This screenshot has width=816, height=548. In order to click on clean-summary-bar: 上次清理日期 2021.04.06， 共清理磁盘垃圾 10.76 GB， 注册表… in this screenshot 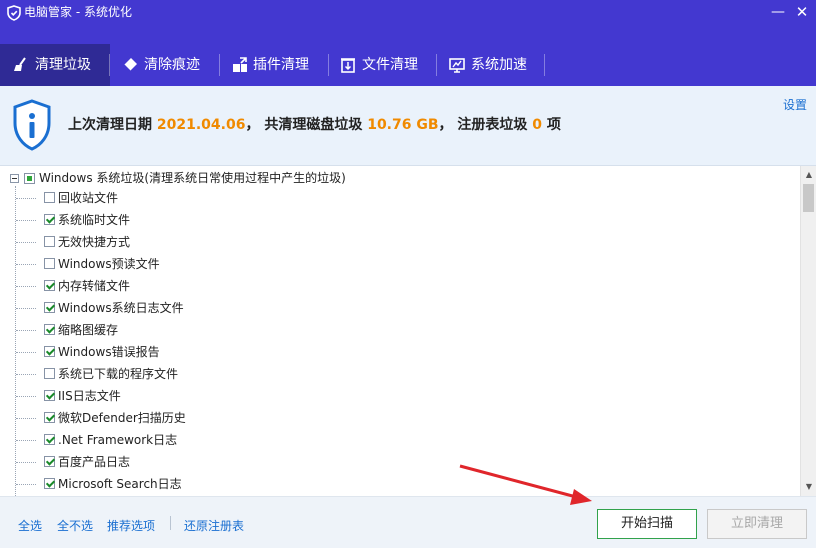, I will do `click(408, 126)`.